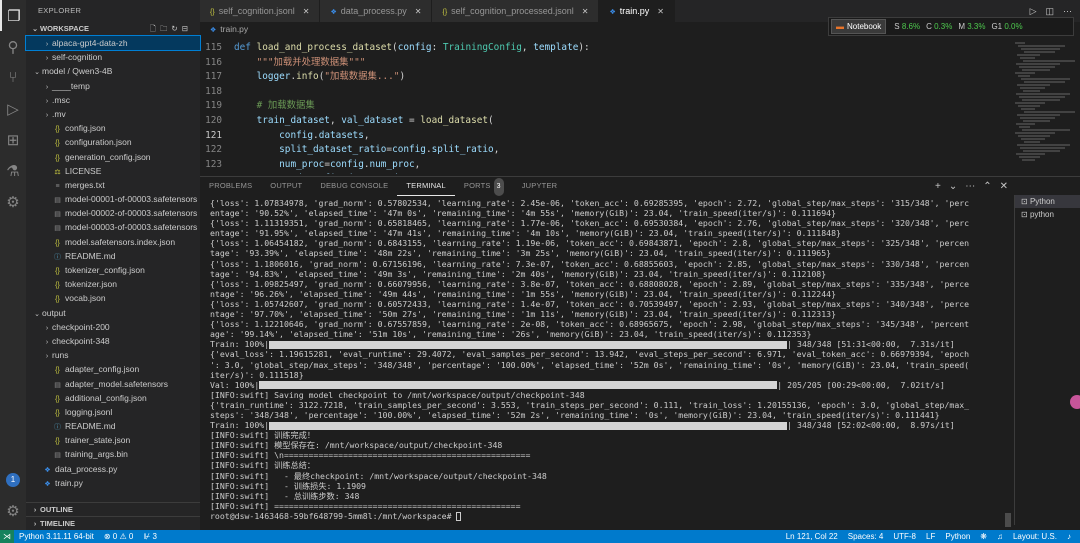 The height and width of the screenshot is (543, 1080). I want to click on terminal-scrollbar, so click(1008, 520).